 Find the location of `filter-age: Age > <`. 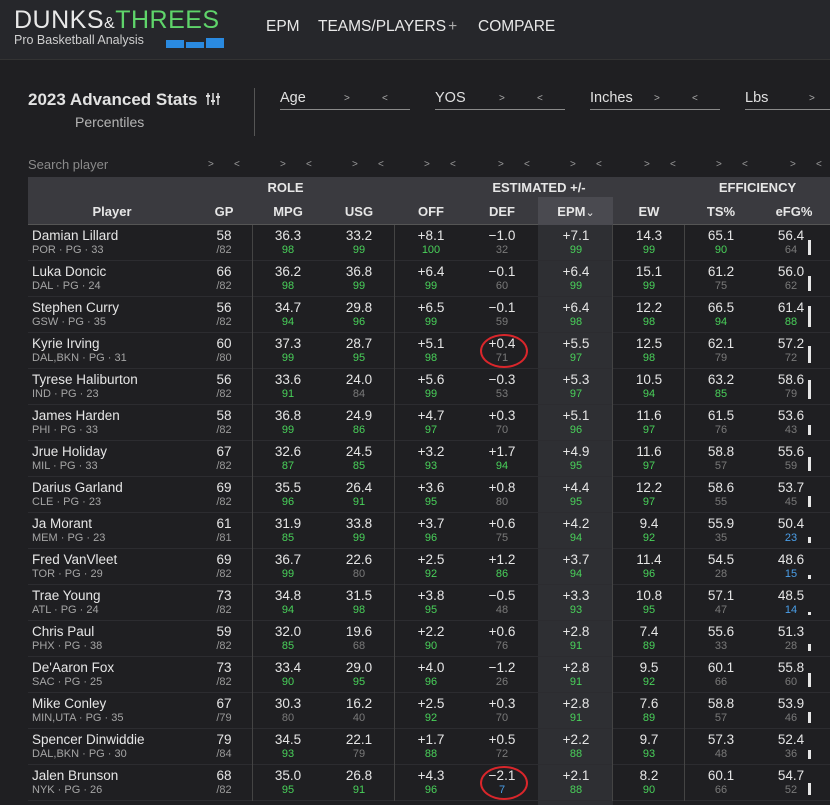

filter-age: Age > < is located at coordinates (345, 100).